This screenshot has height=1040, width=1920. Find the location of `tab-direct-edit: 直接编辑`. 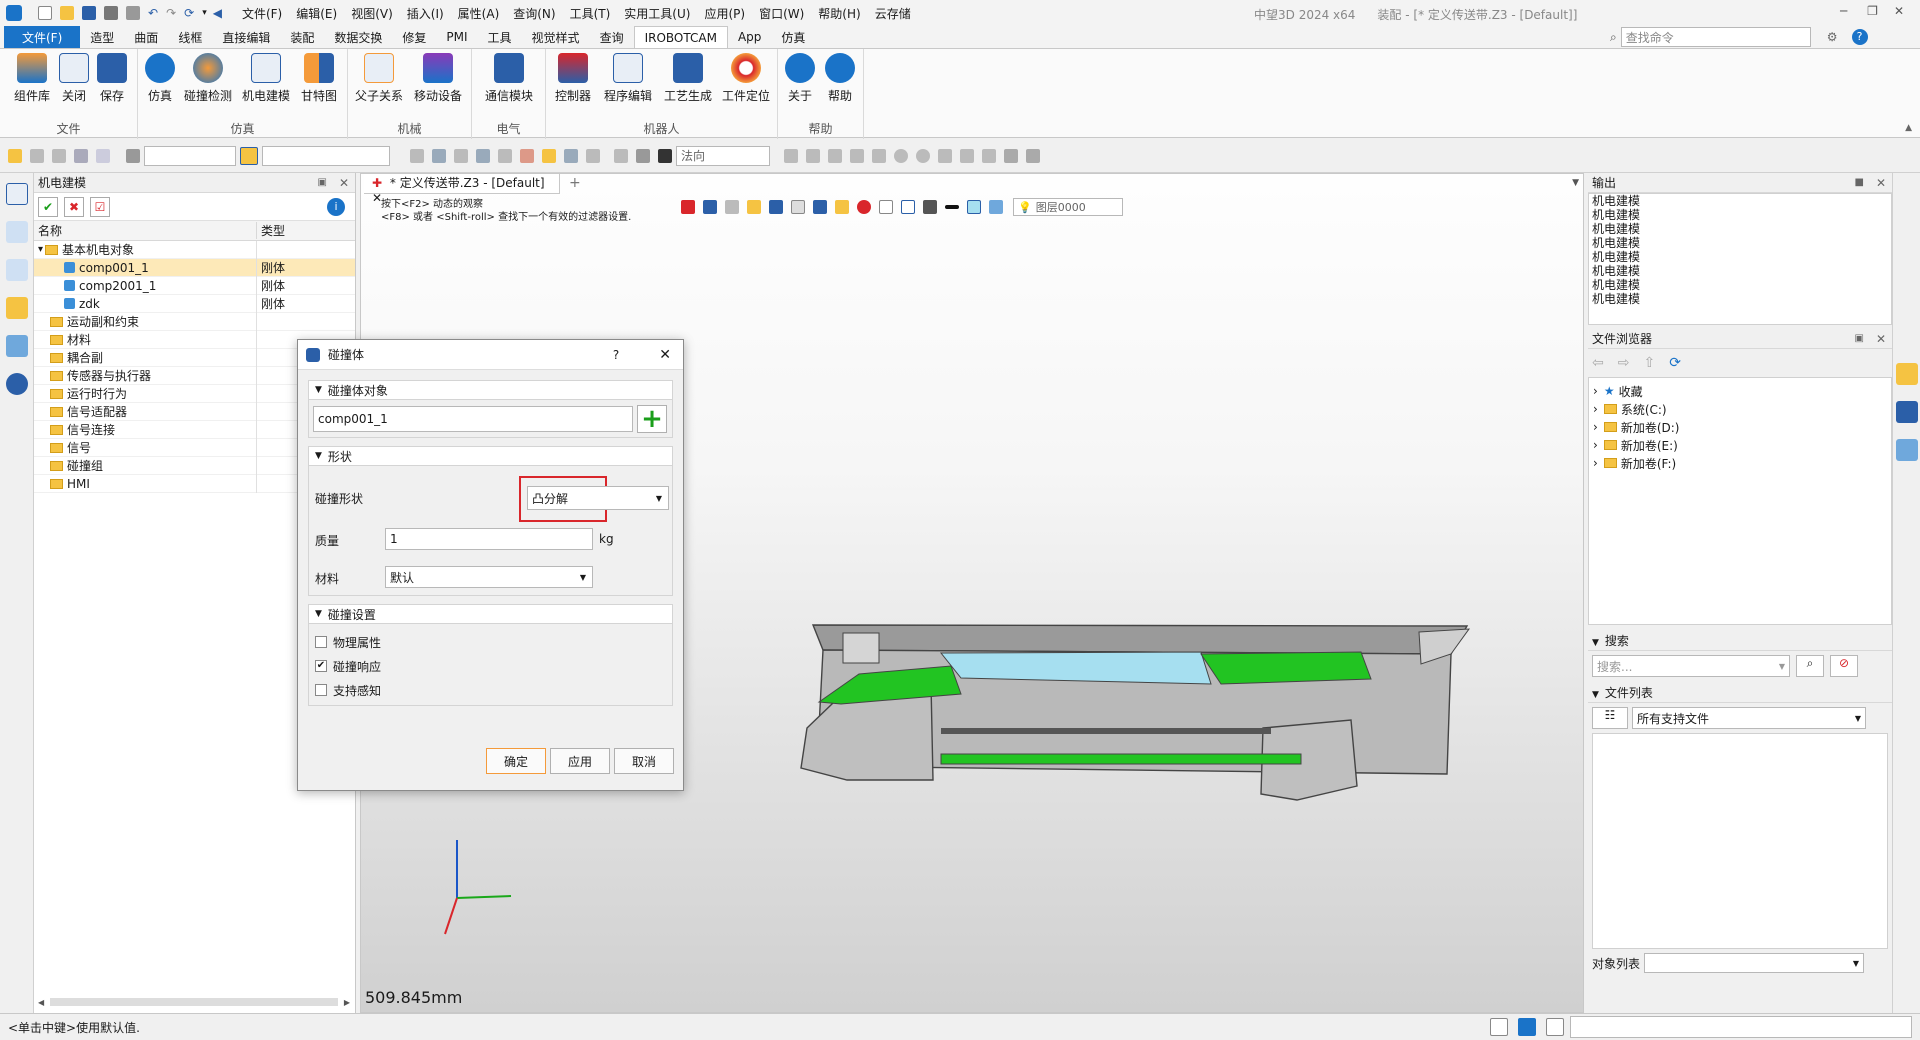

tab-direct-edit: 直接编辑 is located at coordinates (246, 37).